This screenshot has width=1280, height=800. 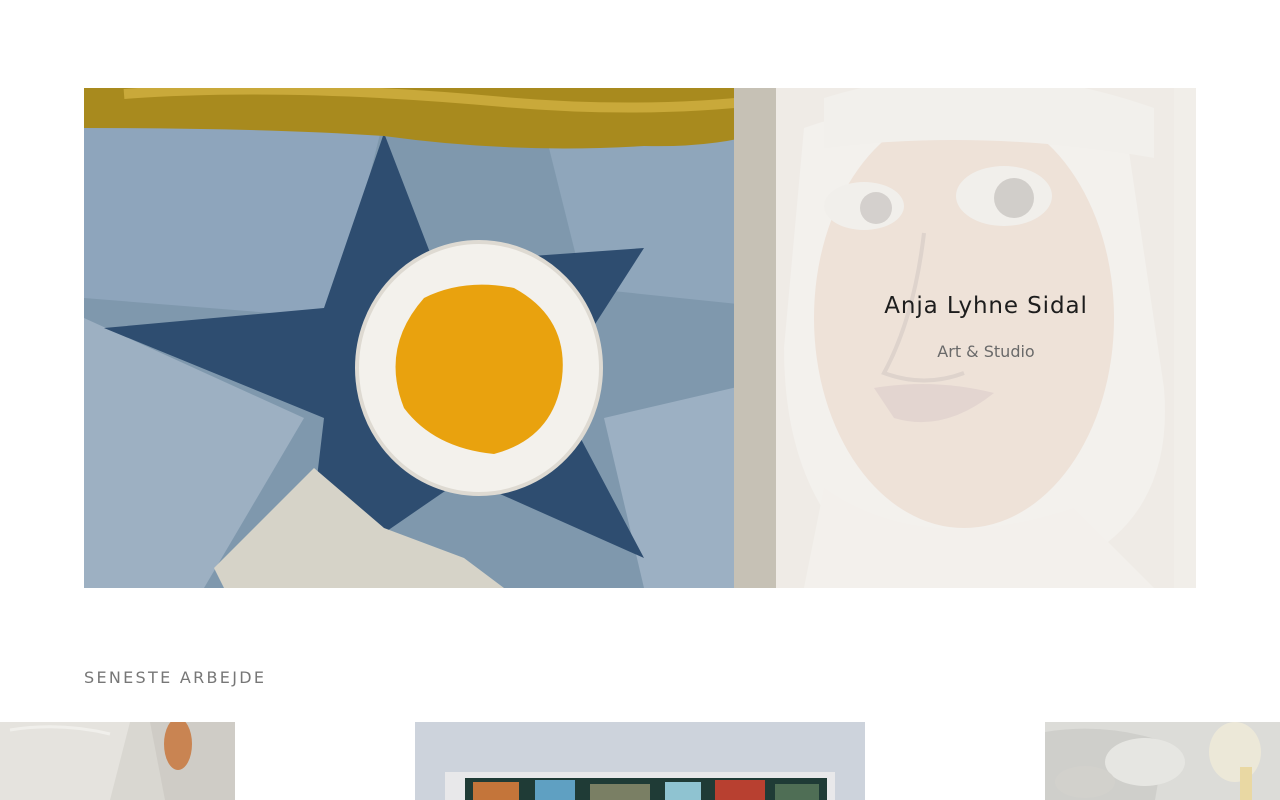 What do you see at coordinates (175, 677) in the screenshot?
I see `latest-work-heading: SENESTE ARBEJDE` at bounding box center [175, 677].